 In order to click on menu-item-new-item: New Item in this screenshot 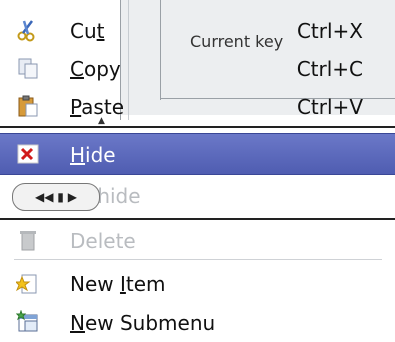, I will do `click(197, 283)`.